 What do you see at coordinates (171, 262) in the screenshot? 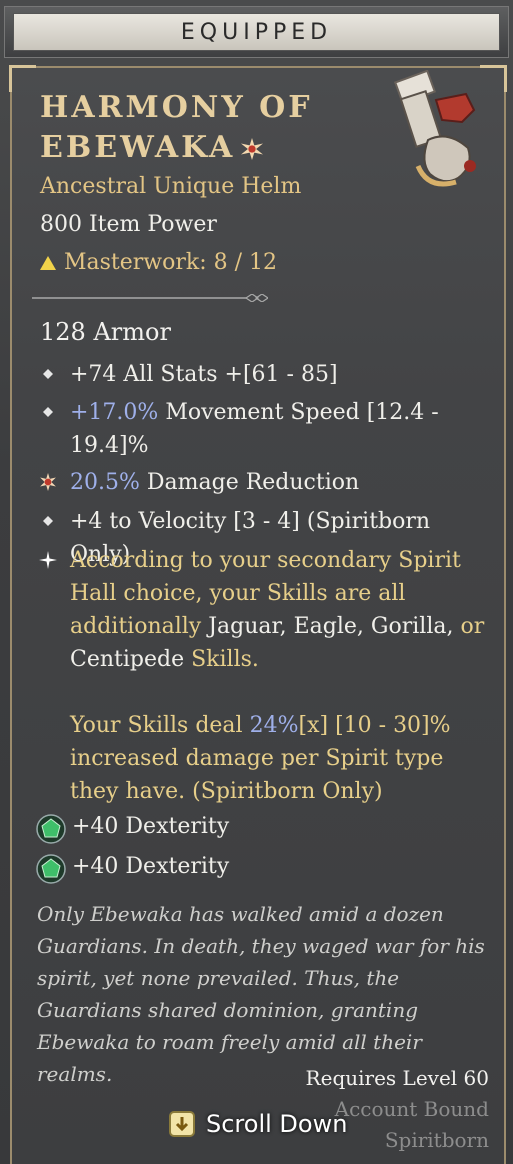
I see `masterwork-text: Masterwork: 8 / 12` at bounding box center [171, 262].